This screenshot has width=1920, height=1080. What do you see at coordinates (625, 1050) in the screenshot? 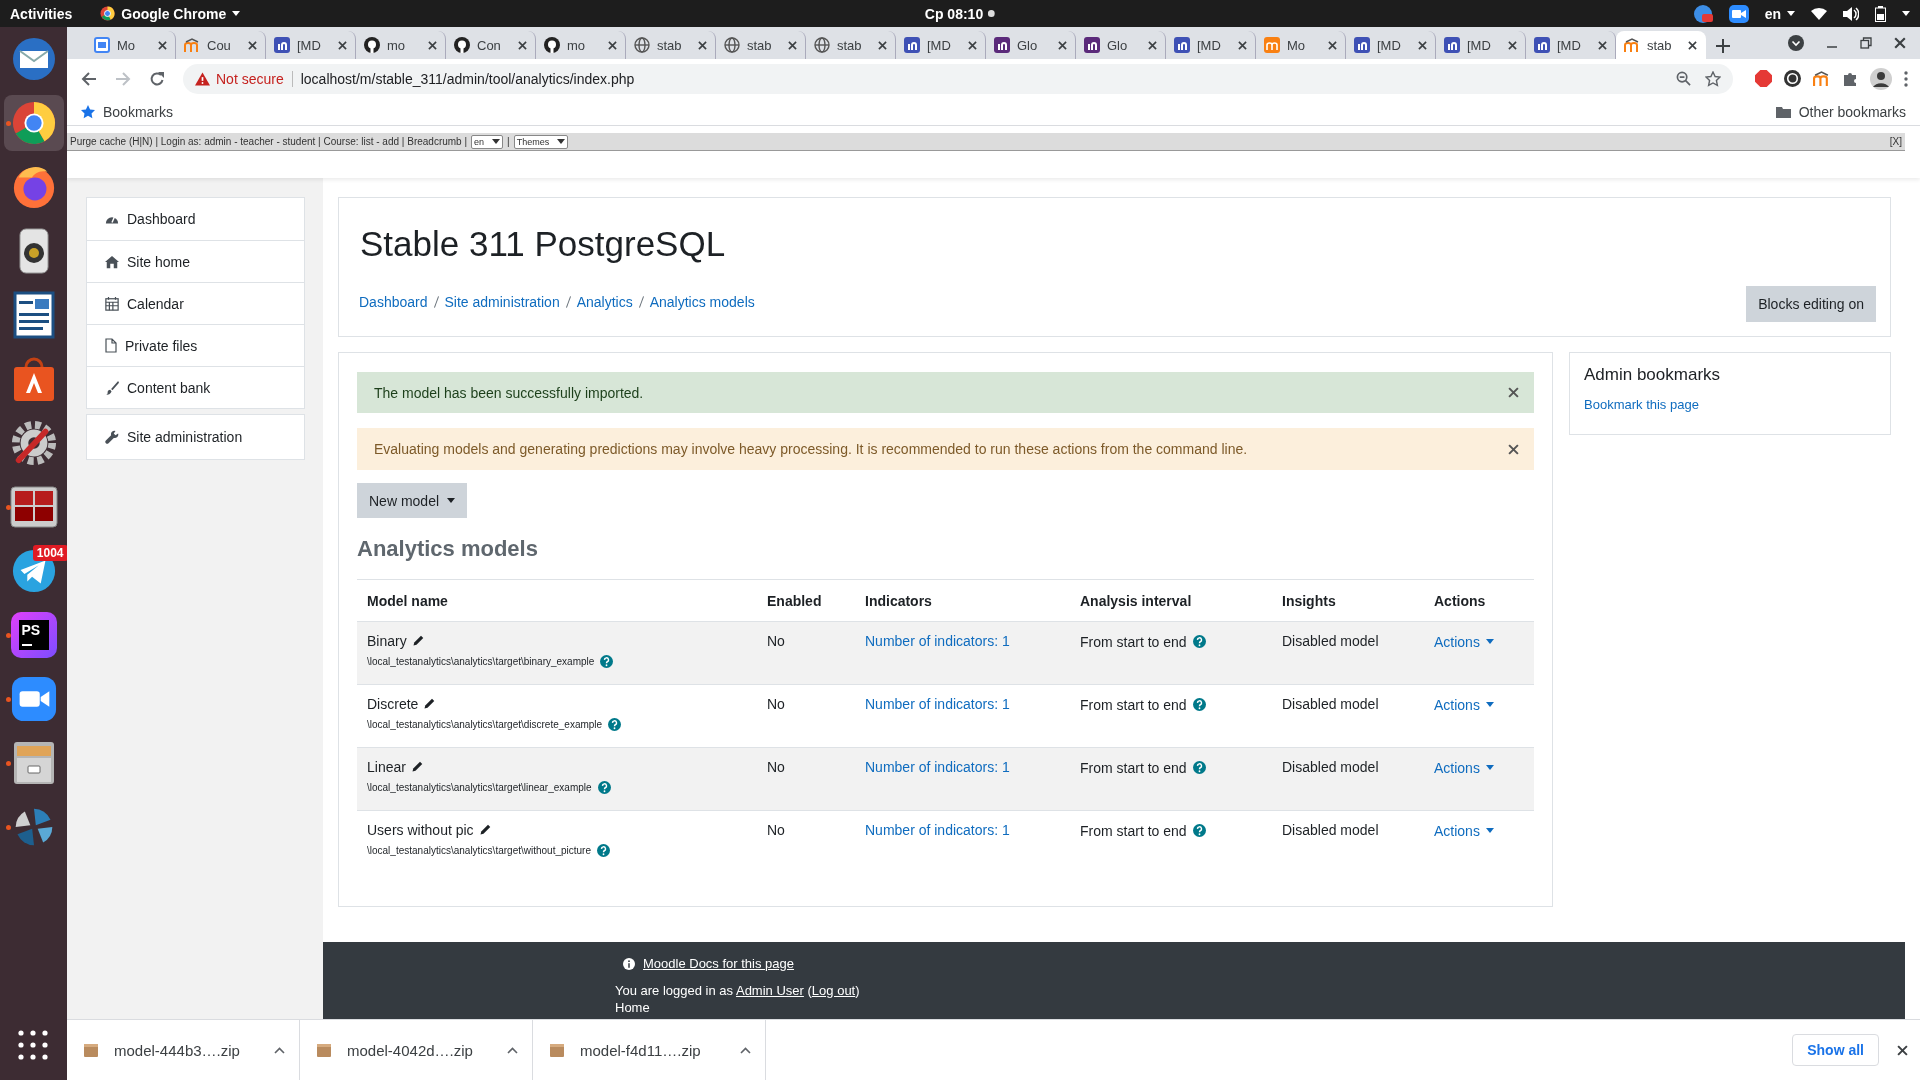
I see `download-item: model-f4d11….zip` at bounding box center [625, 1050].